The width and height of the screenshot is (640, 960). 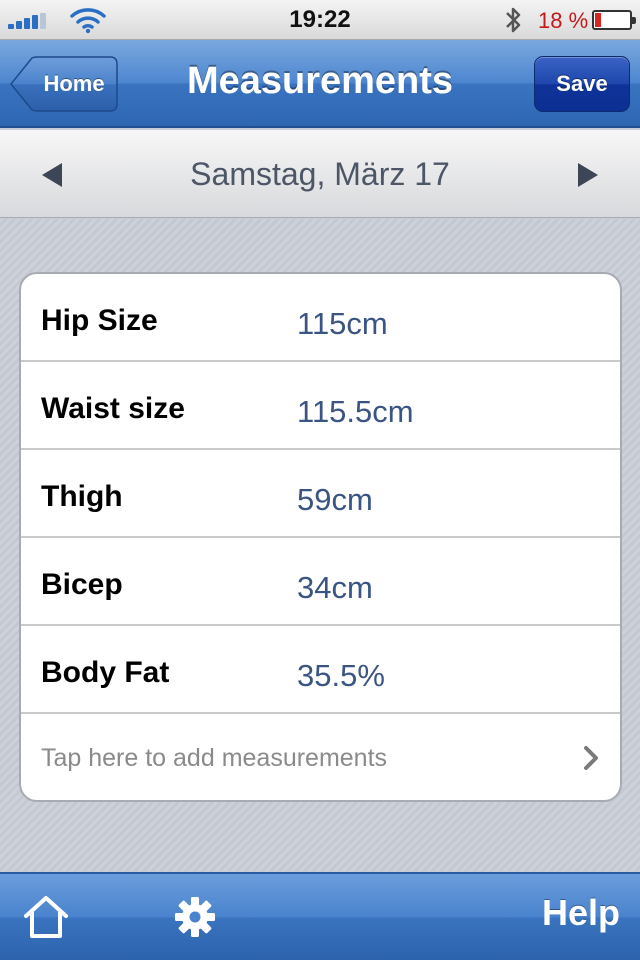 I want to click on measurement-value: 35.5%, so click(x=341, y=675).